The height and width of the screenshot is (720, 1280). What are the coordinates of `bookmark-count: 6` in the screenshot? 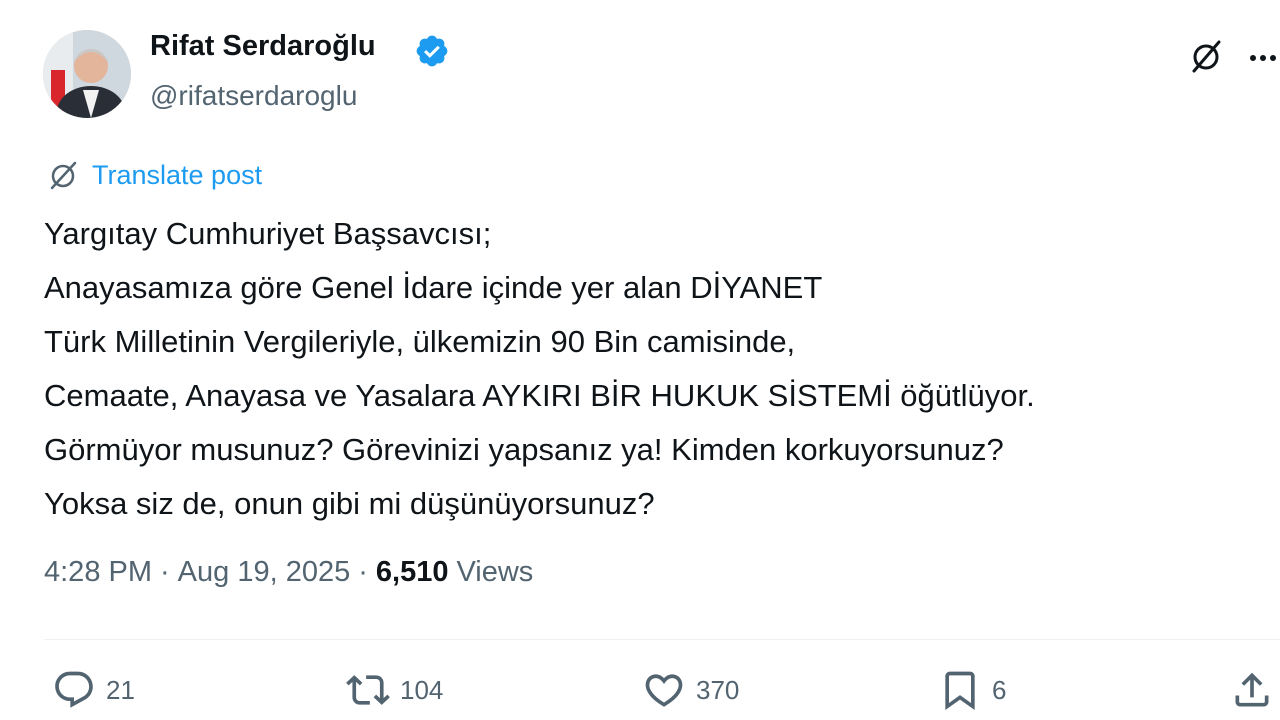 It's located at (999, 689).